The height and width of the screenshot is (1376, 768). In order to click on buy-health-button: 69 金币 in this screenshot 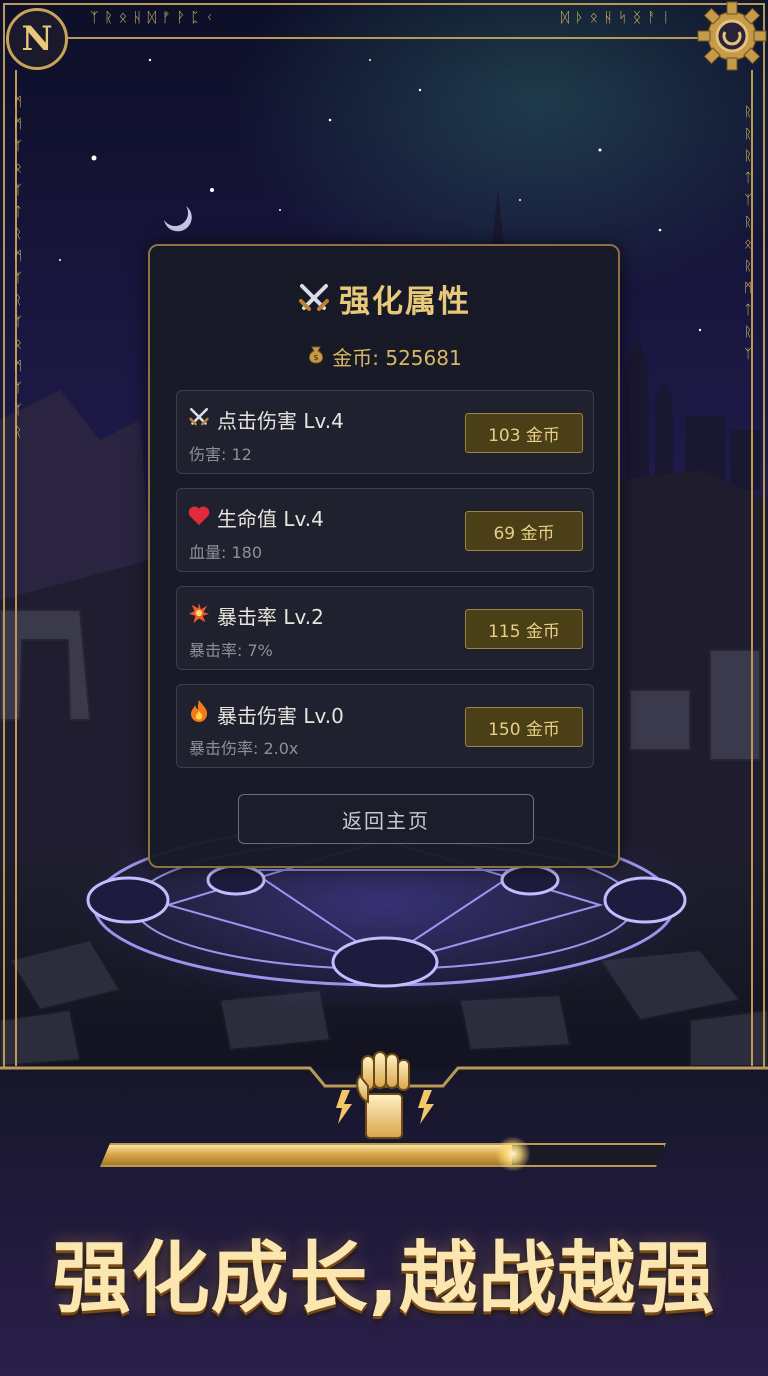, I will do `click(524, 531)`.